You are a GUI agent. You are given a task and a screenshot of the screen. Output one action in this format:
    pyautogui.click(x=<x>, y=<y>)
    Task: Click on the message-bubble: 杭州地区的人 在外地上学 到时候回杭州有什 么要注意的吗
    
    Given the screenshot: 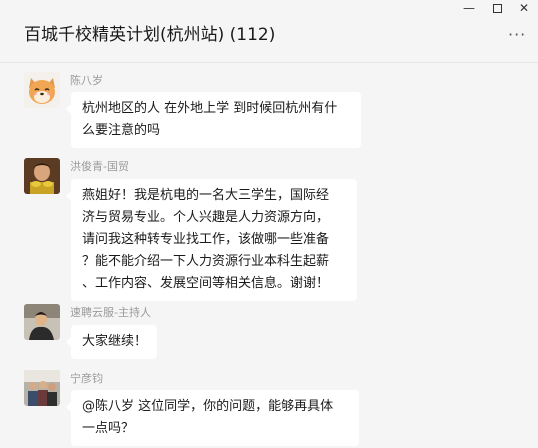 What is the action you would take?
    pyautogui.click(x=213, y=120)
    